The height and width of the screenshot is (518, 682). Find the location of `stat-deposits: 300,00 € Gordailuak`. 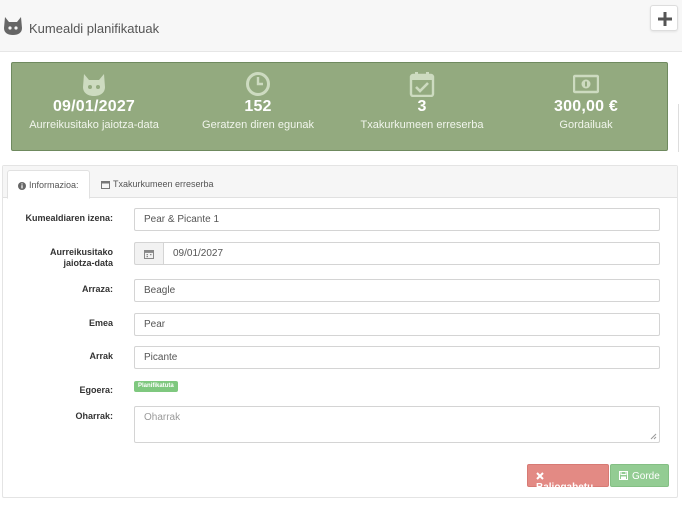

stat-deposits: 300,00 € Gordailuak is located at coordinates (586, 107).